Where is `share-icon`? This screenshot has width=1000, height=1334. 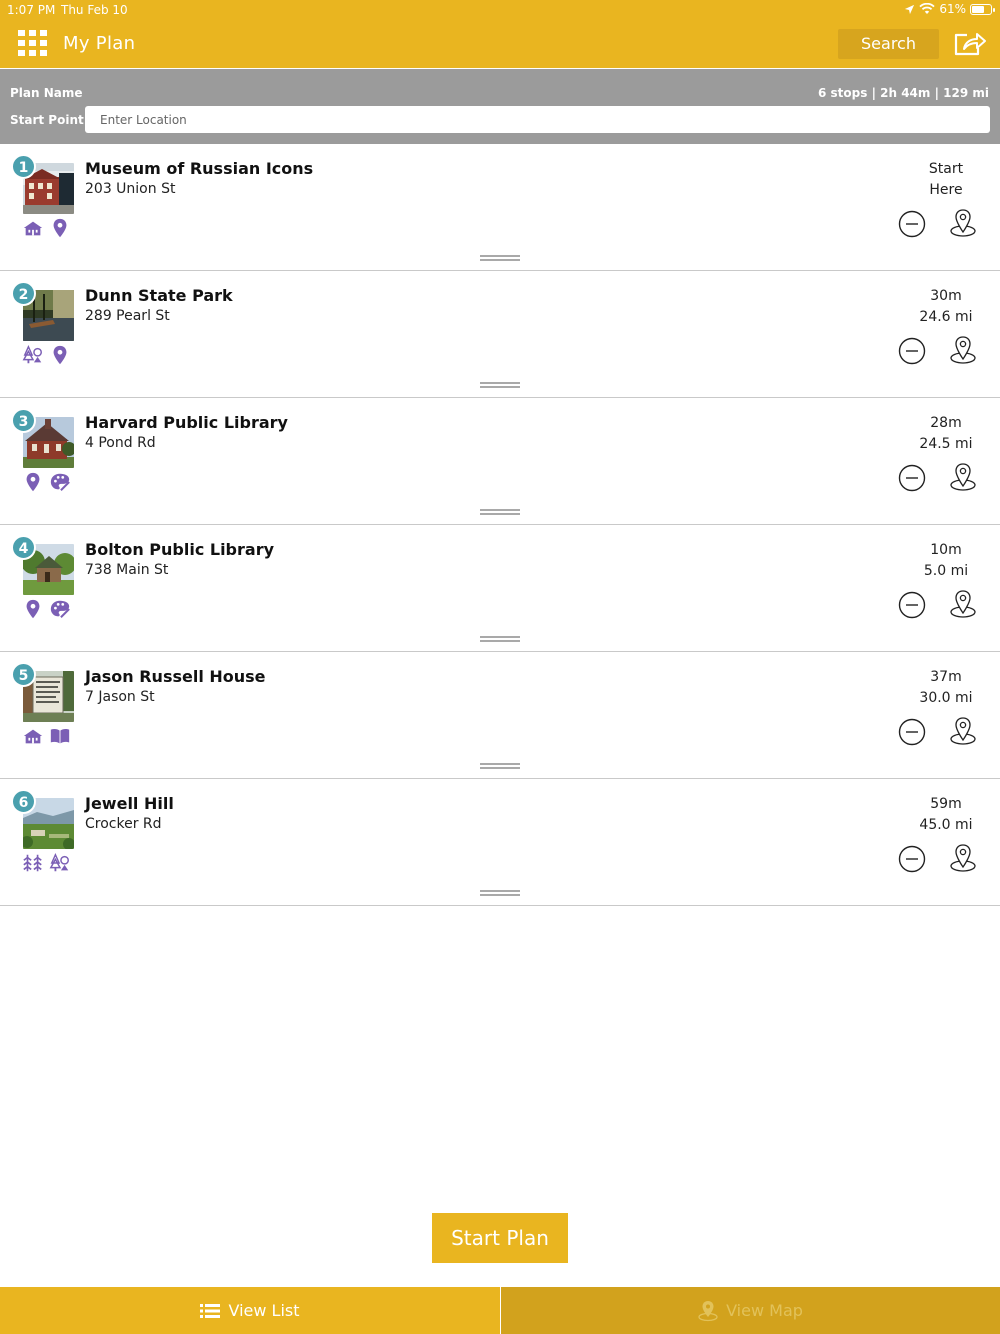 share-icon is located at coordinates (970, 44).